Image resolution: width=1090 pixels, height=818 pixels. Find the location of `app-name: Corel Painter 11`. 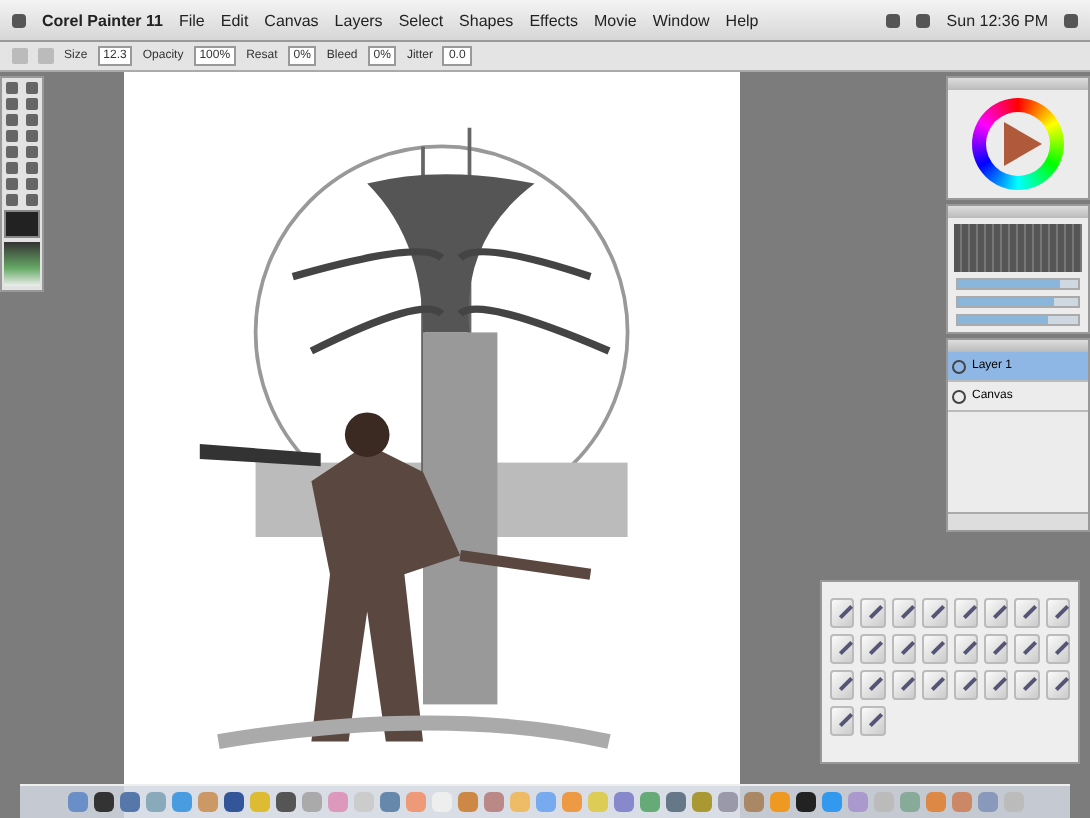

app-name: Corel Painter 11 is located at coordinates (102, 20).